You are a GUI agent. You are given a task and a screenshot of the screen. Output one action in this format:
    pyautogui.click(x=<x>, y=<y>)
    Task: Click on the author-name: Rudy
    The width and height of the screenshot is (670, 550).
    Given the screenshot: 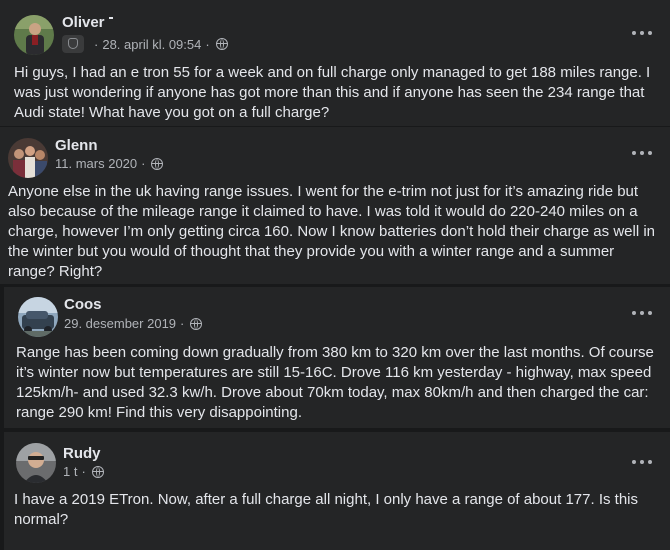 What is the action you would take?
    pyautogui.click(x=82, y=453)
    